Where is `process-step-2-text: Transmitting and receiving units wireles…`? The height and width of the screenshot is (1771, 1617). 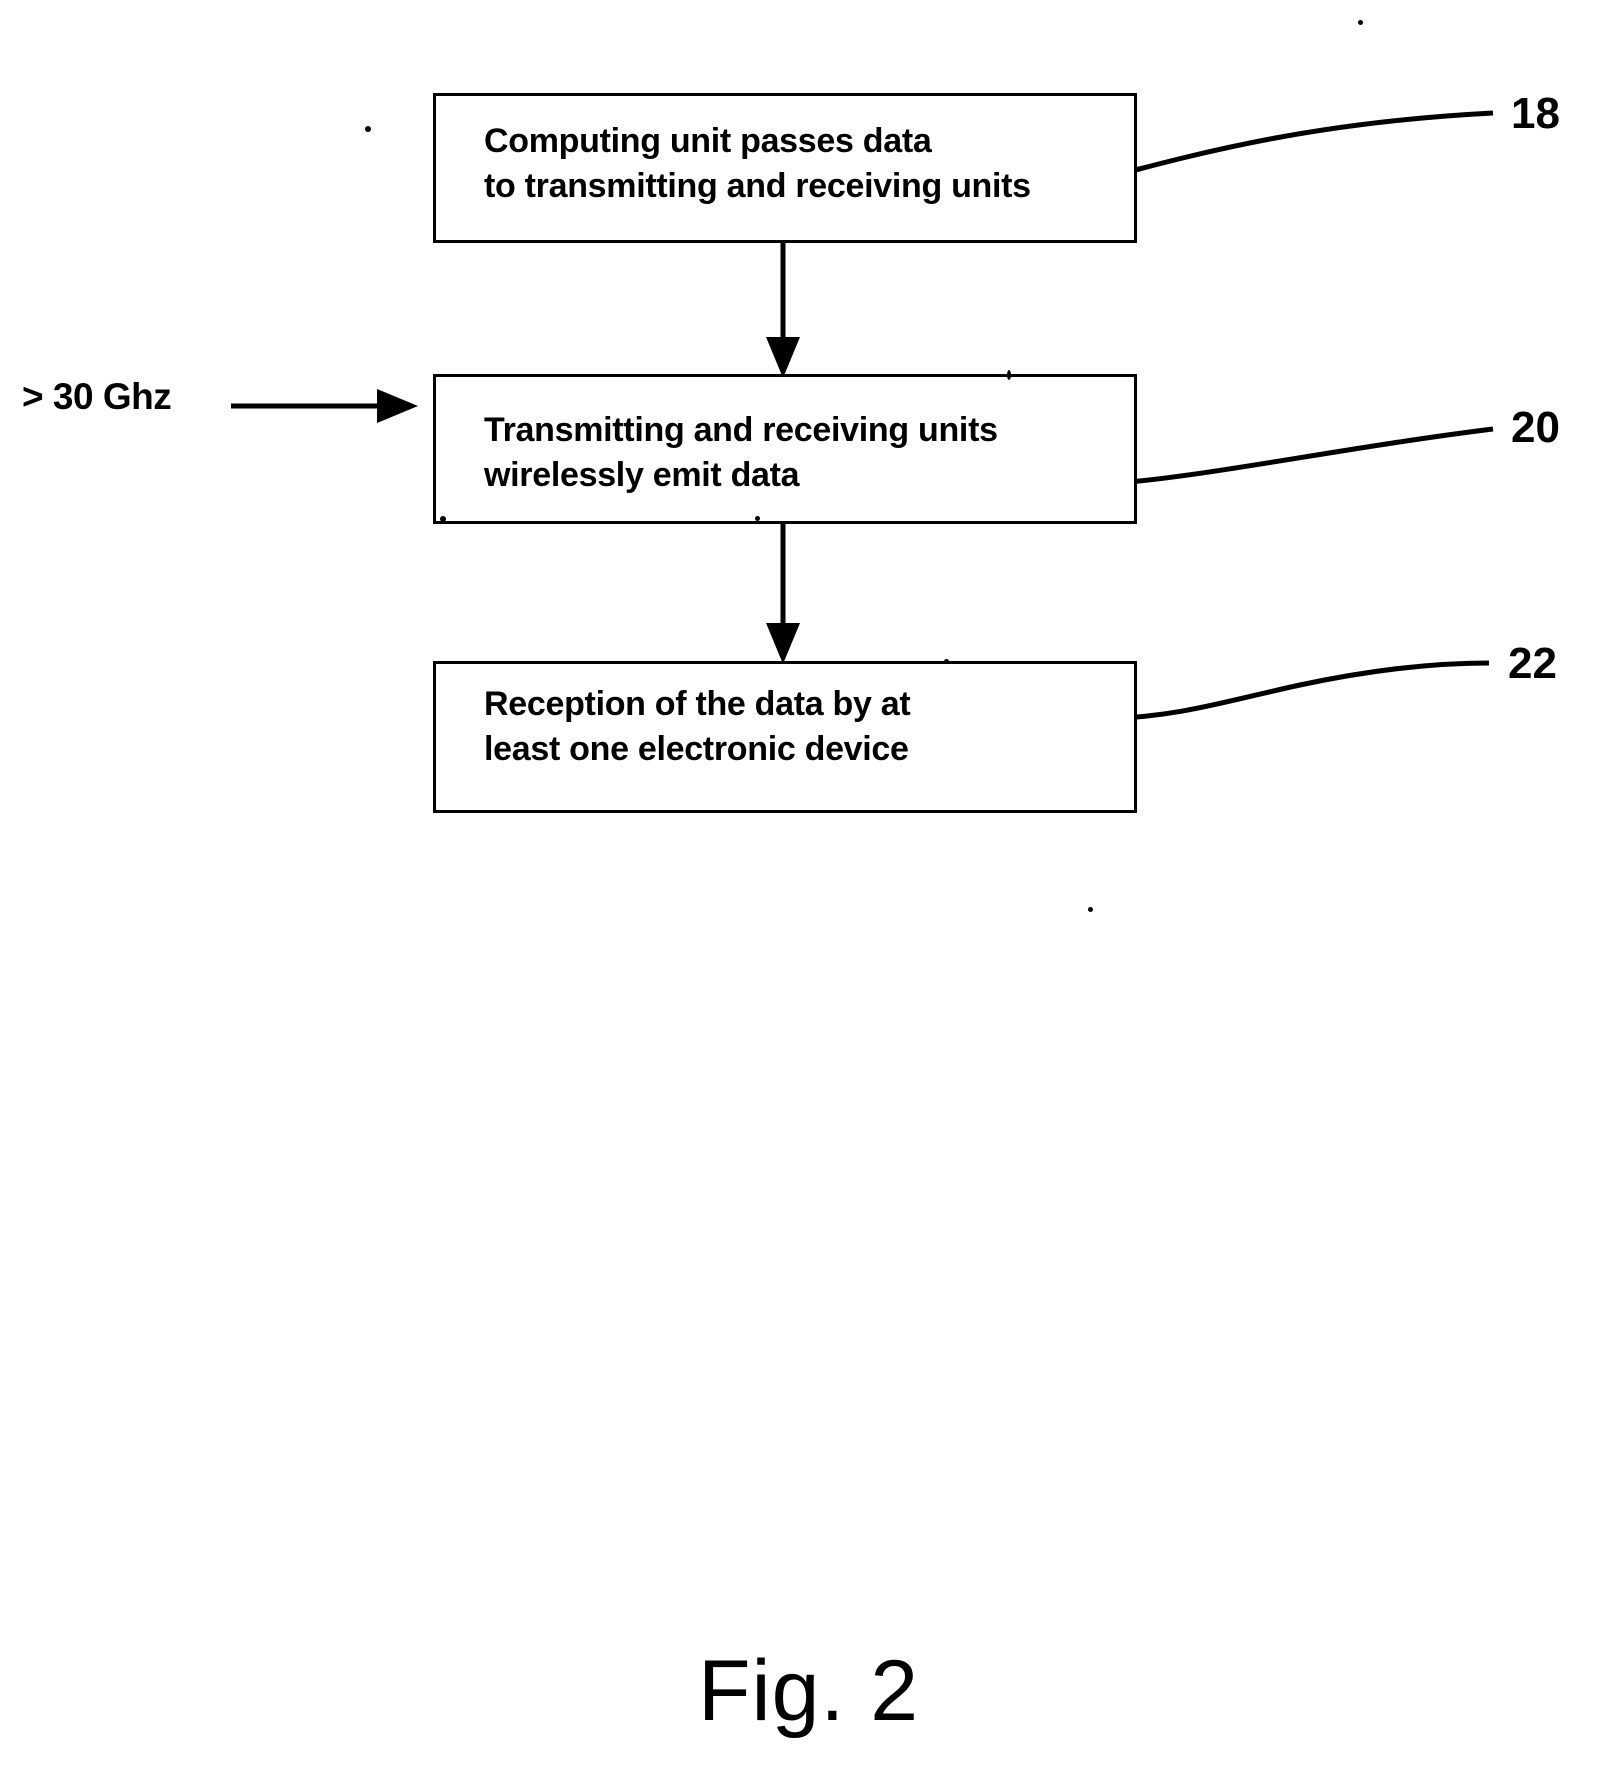 process-step-2-text: Transmitting and receiving units wireles… is located at coordinates (741, 452).